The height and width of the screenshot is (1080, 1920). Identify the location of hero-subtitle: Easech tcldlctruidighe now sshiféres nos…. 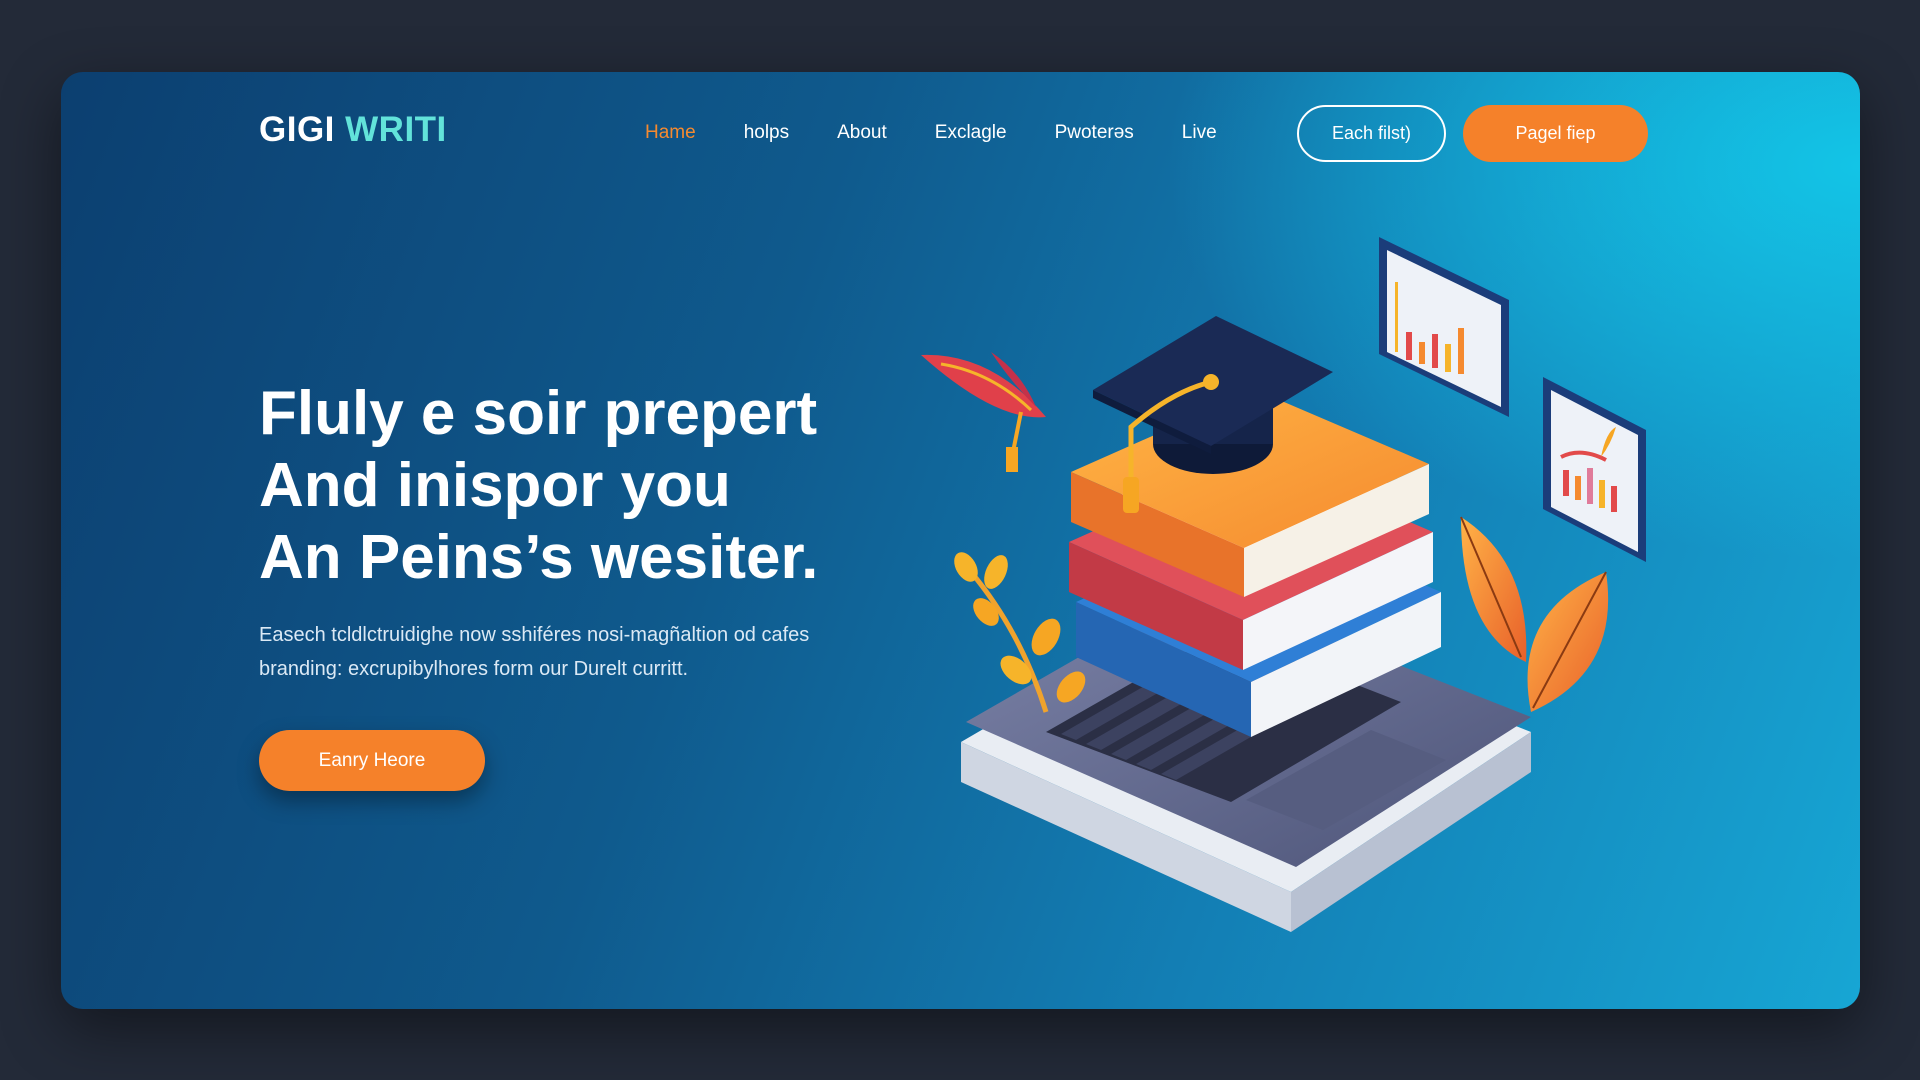
(579, 652).